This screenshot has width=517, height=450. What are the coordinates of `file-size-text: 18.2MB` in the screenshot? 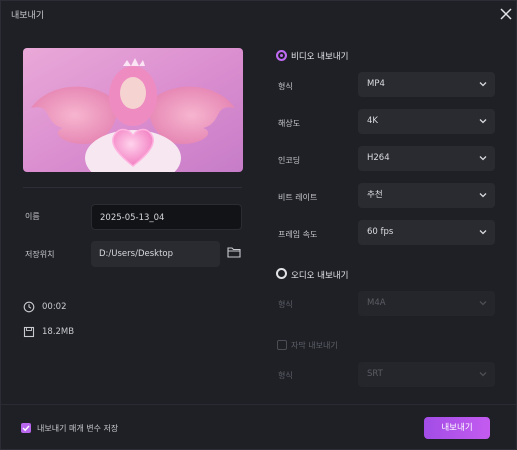 It's located at (58, 332).